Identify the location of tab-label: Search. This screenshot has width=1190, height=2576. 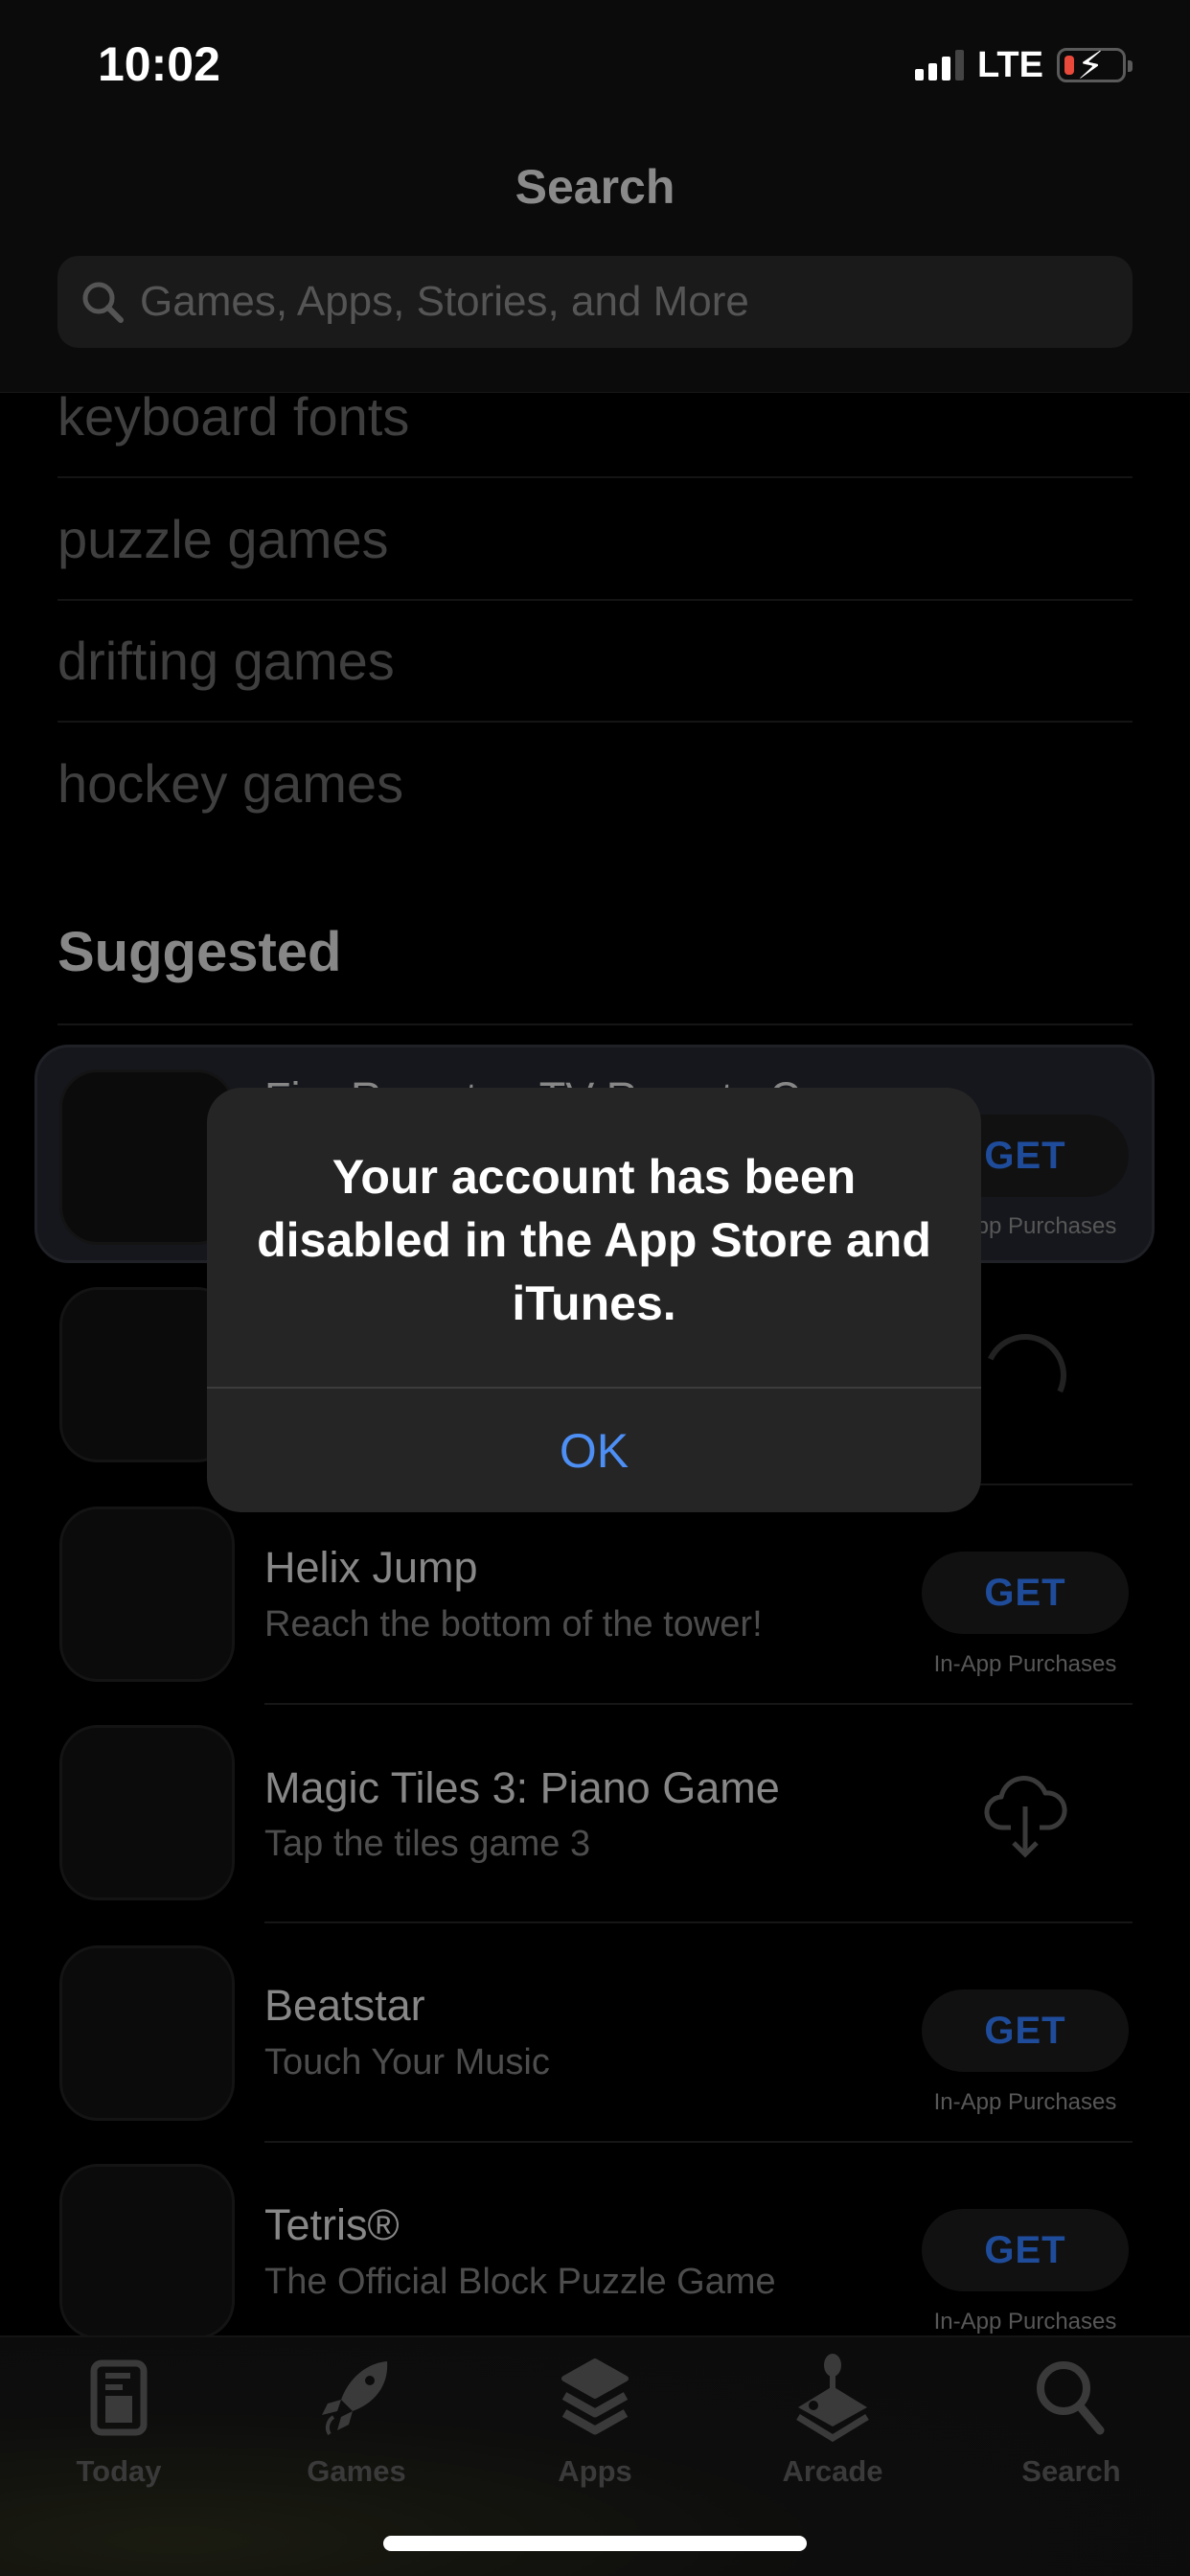
(1071, 2471).